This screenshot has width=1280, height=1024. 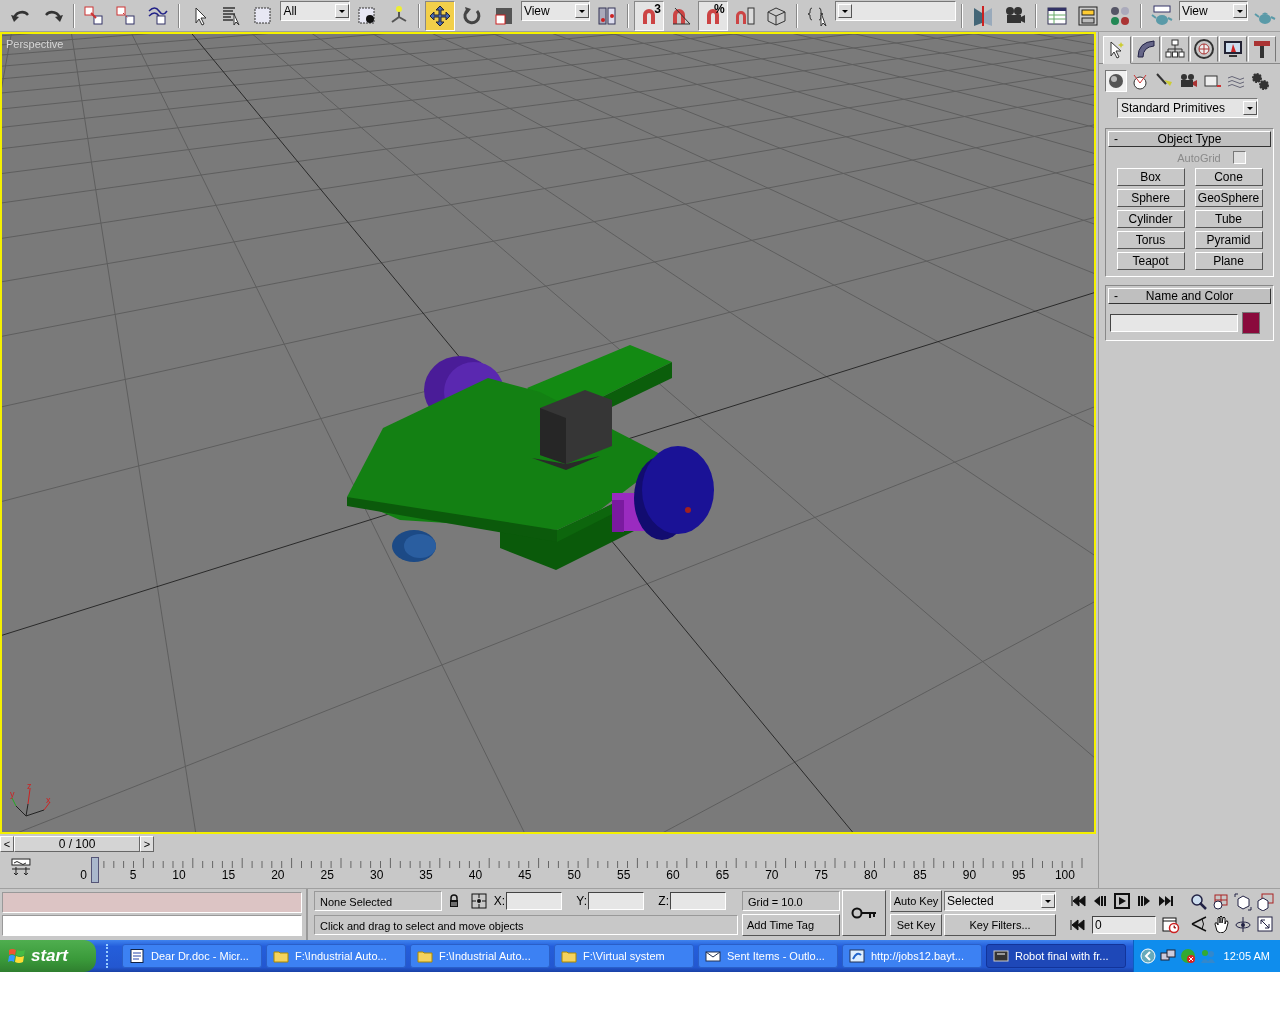 I want to click on rollout-header: - Object Type, so click(x=1189, y=139).